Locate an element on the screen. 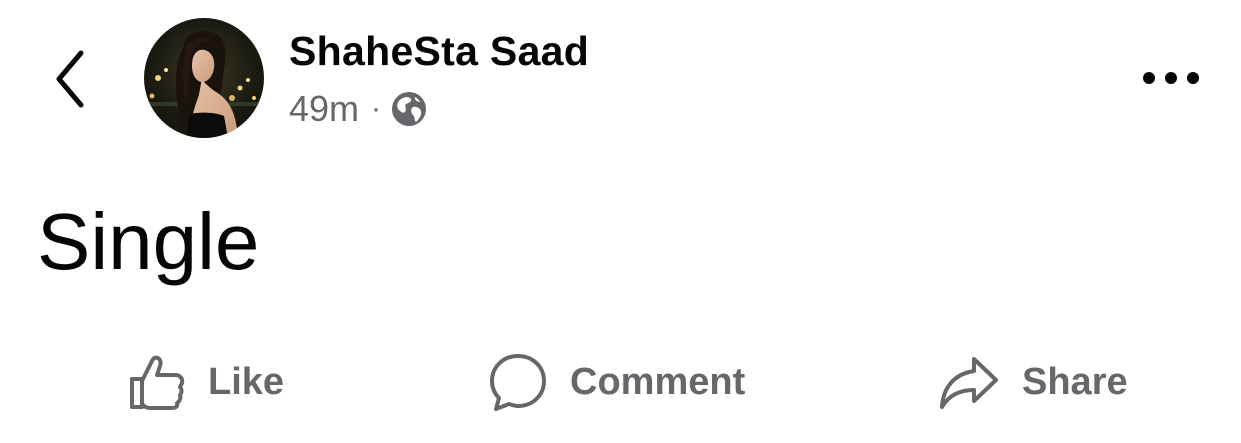 The height and width of the screenshot is (443, 1241). post-meta: 49m · is located at coordinates (358, 109).